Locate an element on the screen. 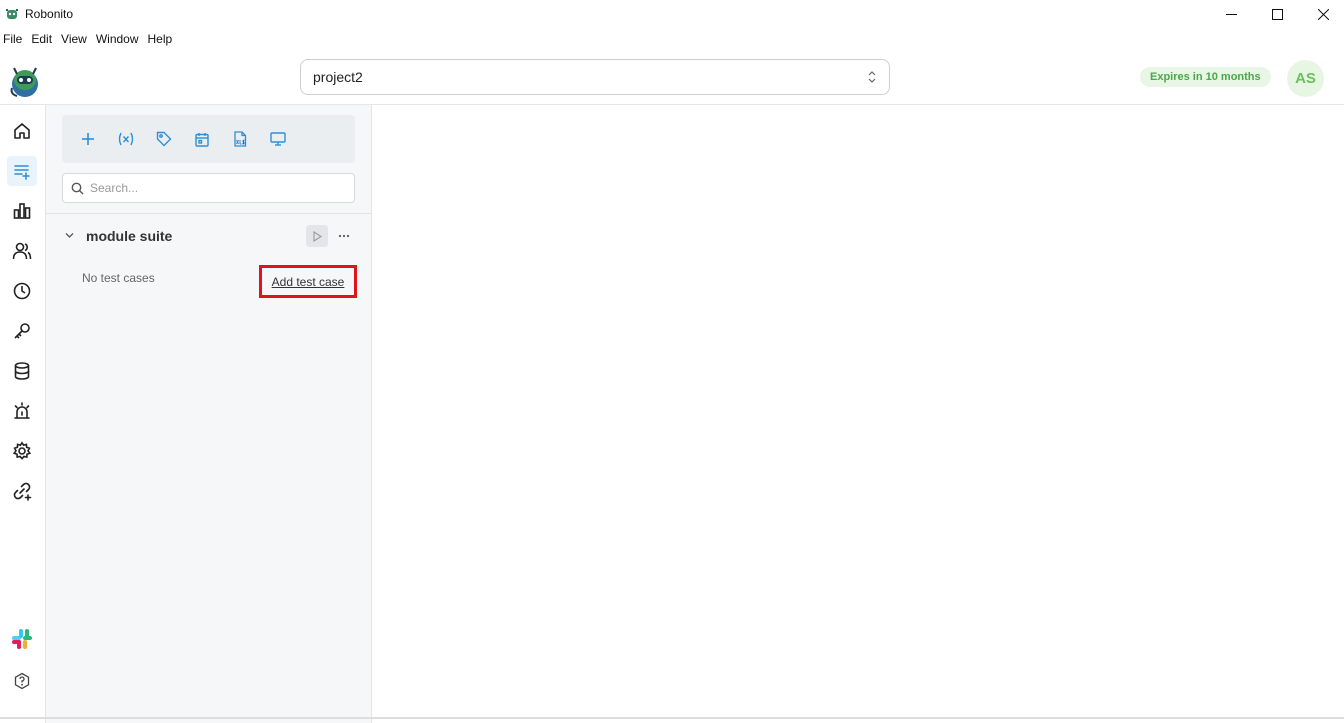 The width and height of the screenshot is (1344, 723). chevron-up-down-icon is located at coordinates (872, 77).